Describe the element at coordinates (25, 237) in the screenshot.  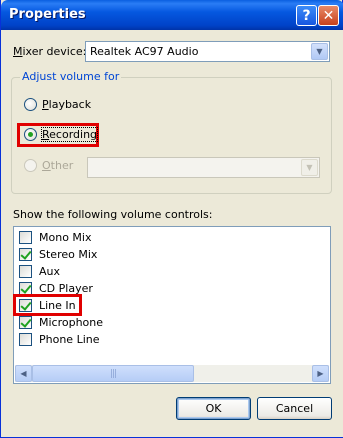
I see `mono-mix-checkbox` at that location.